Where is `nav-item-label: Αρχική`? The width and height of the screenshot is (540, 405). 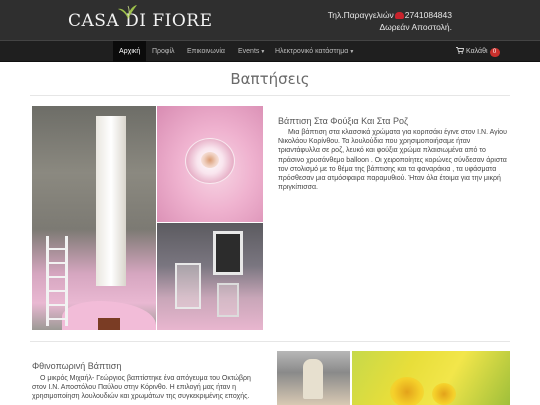 nav-item-label: Αρχική is located at coordinates (130, 51).